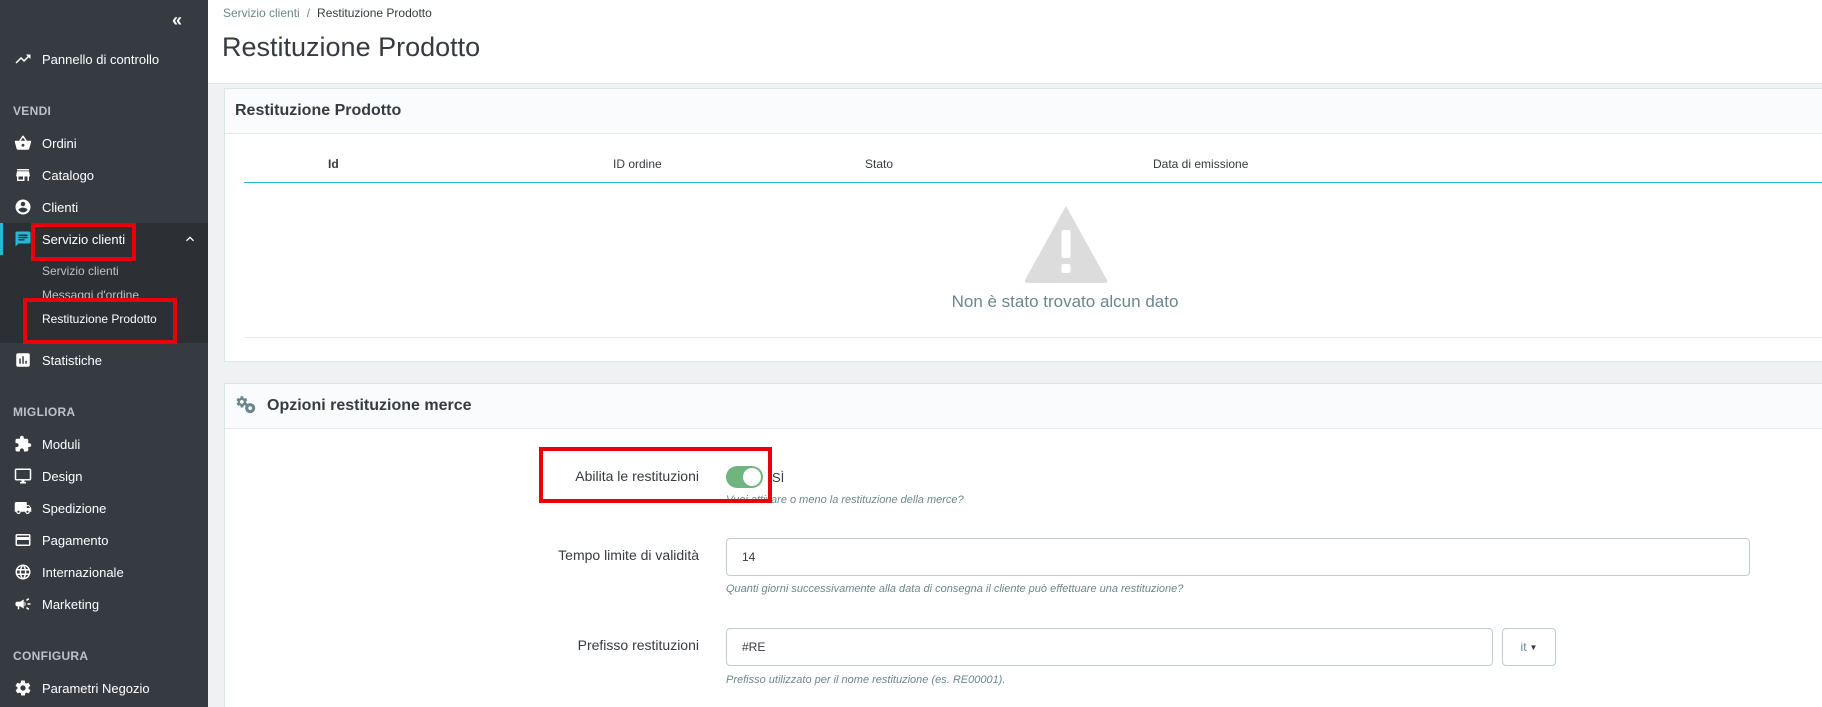 This screenshot has width=1822, height=707. I want to click on sidebar-item-customers: Clienti, so click(104, 207).